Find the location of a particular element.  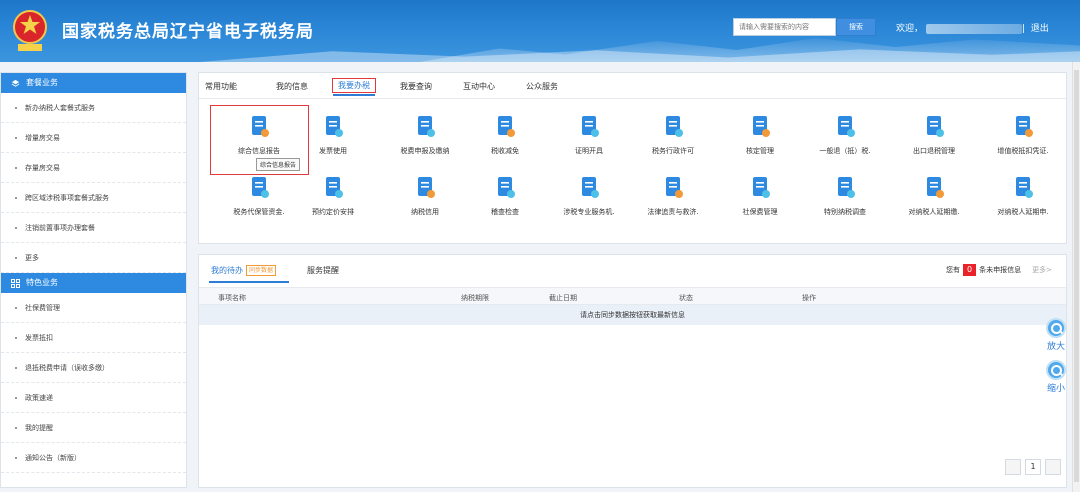

service-17: 社保费管理 is located at coordinates (760, 197).